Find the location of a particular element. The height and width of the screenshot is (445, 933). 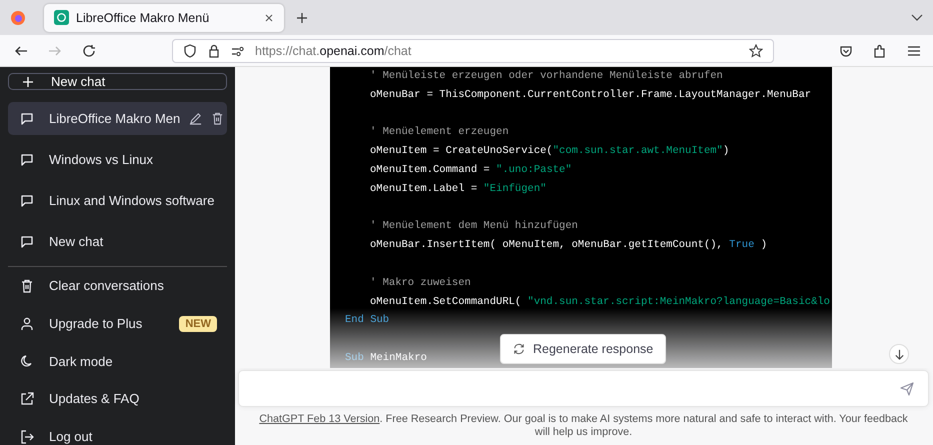

sidebar-menu-item: Upgrade to Plus NEW is located at coordinates (117, 323).